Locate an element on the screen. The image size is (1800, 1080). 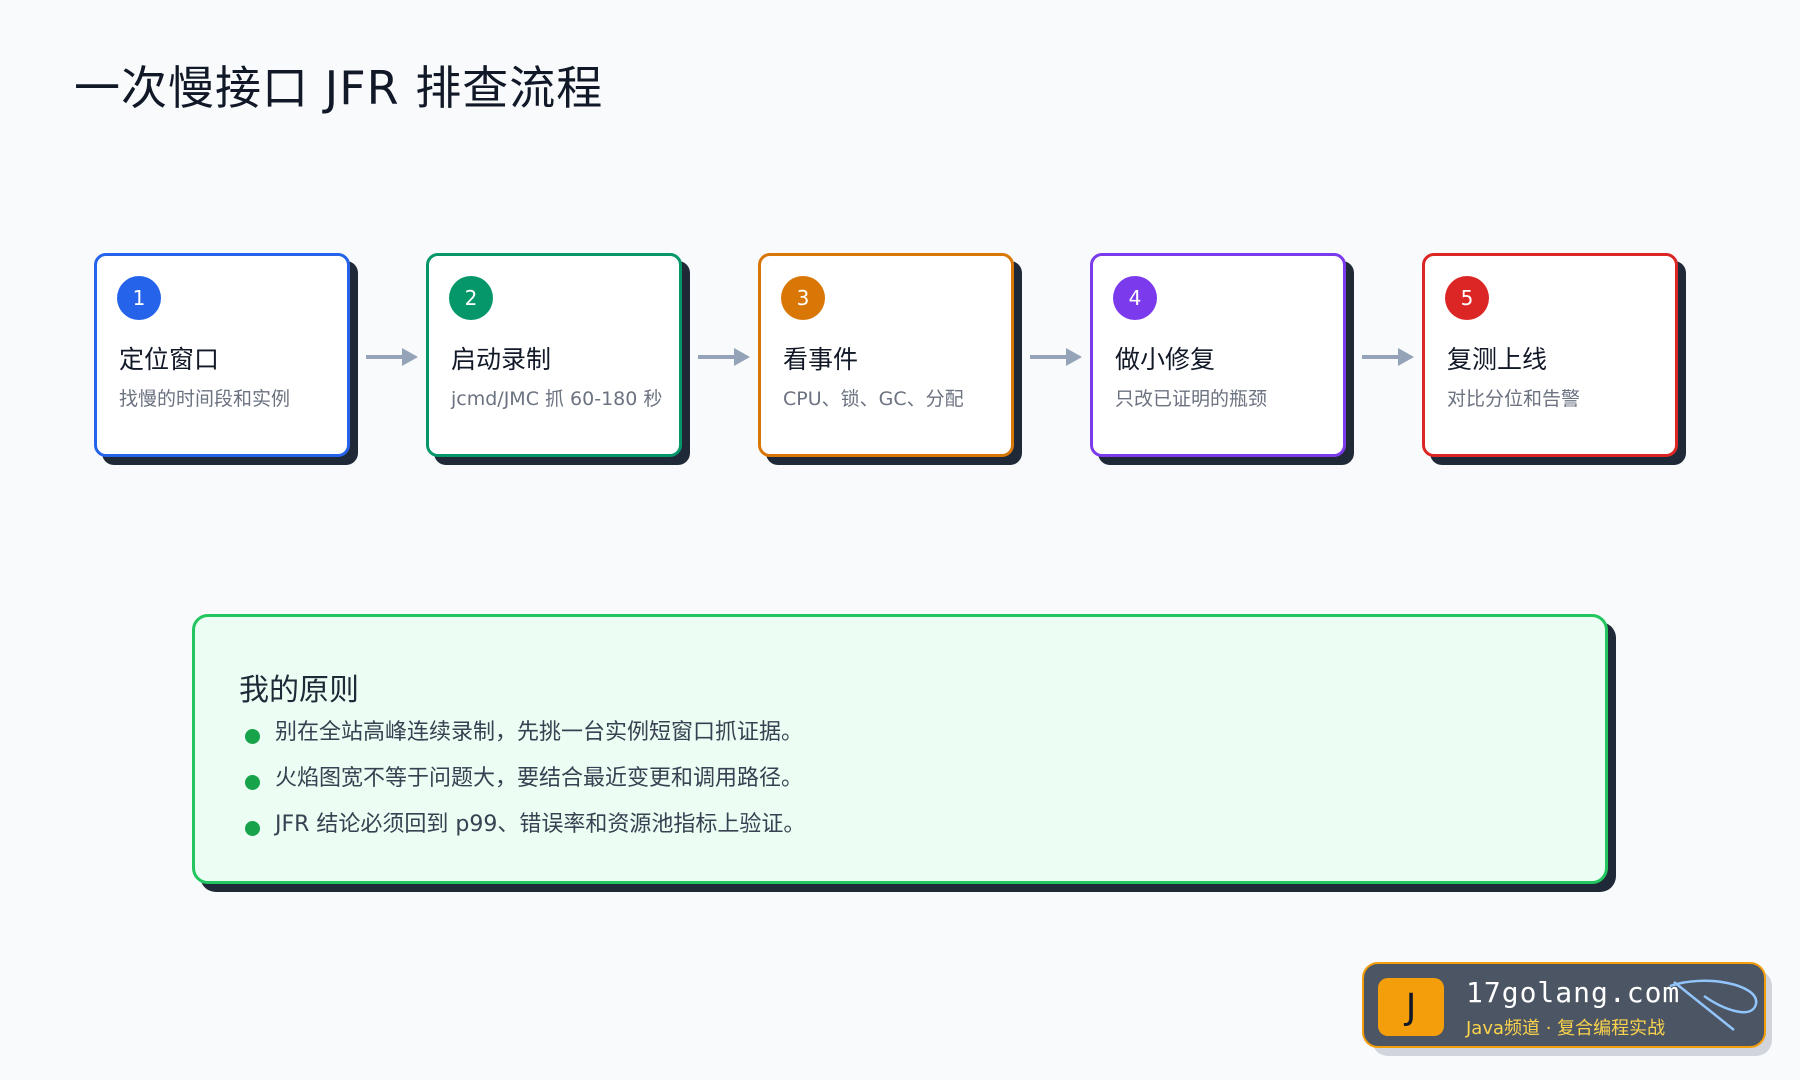
swoosh-icon is located at coordinates (1713, 1005).